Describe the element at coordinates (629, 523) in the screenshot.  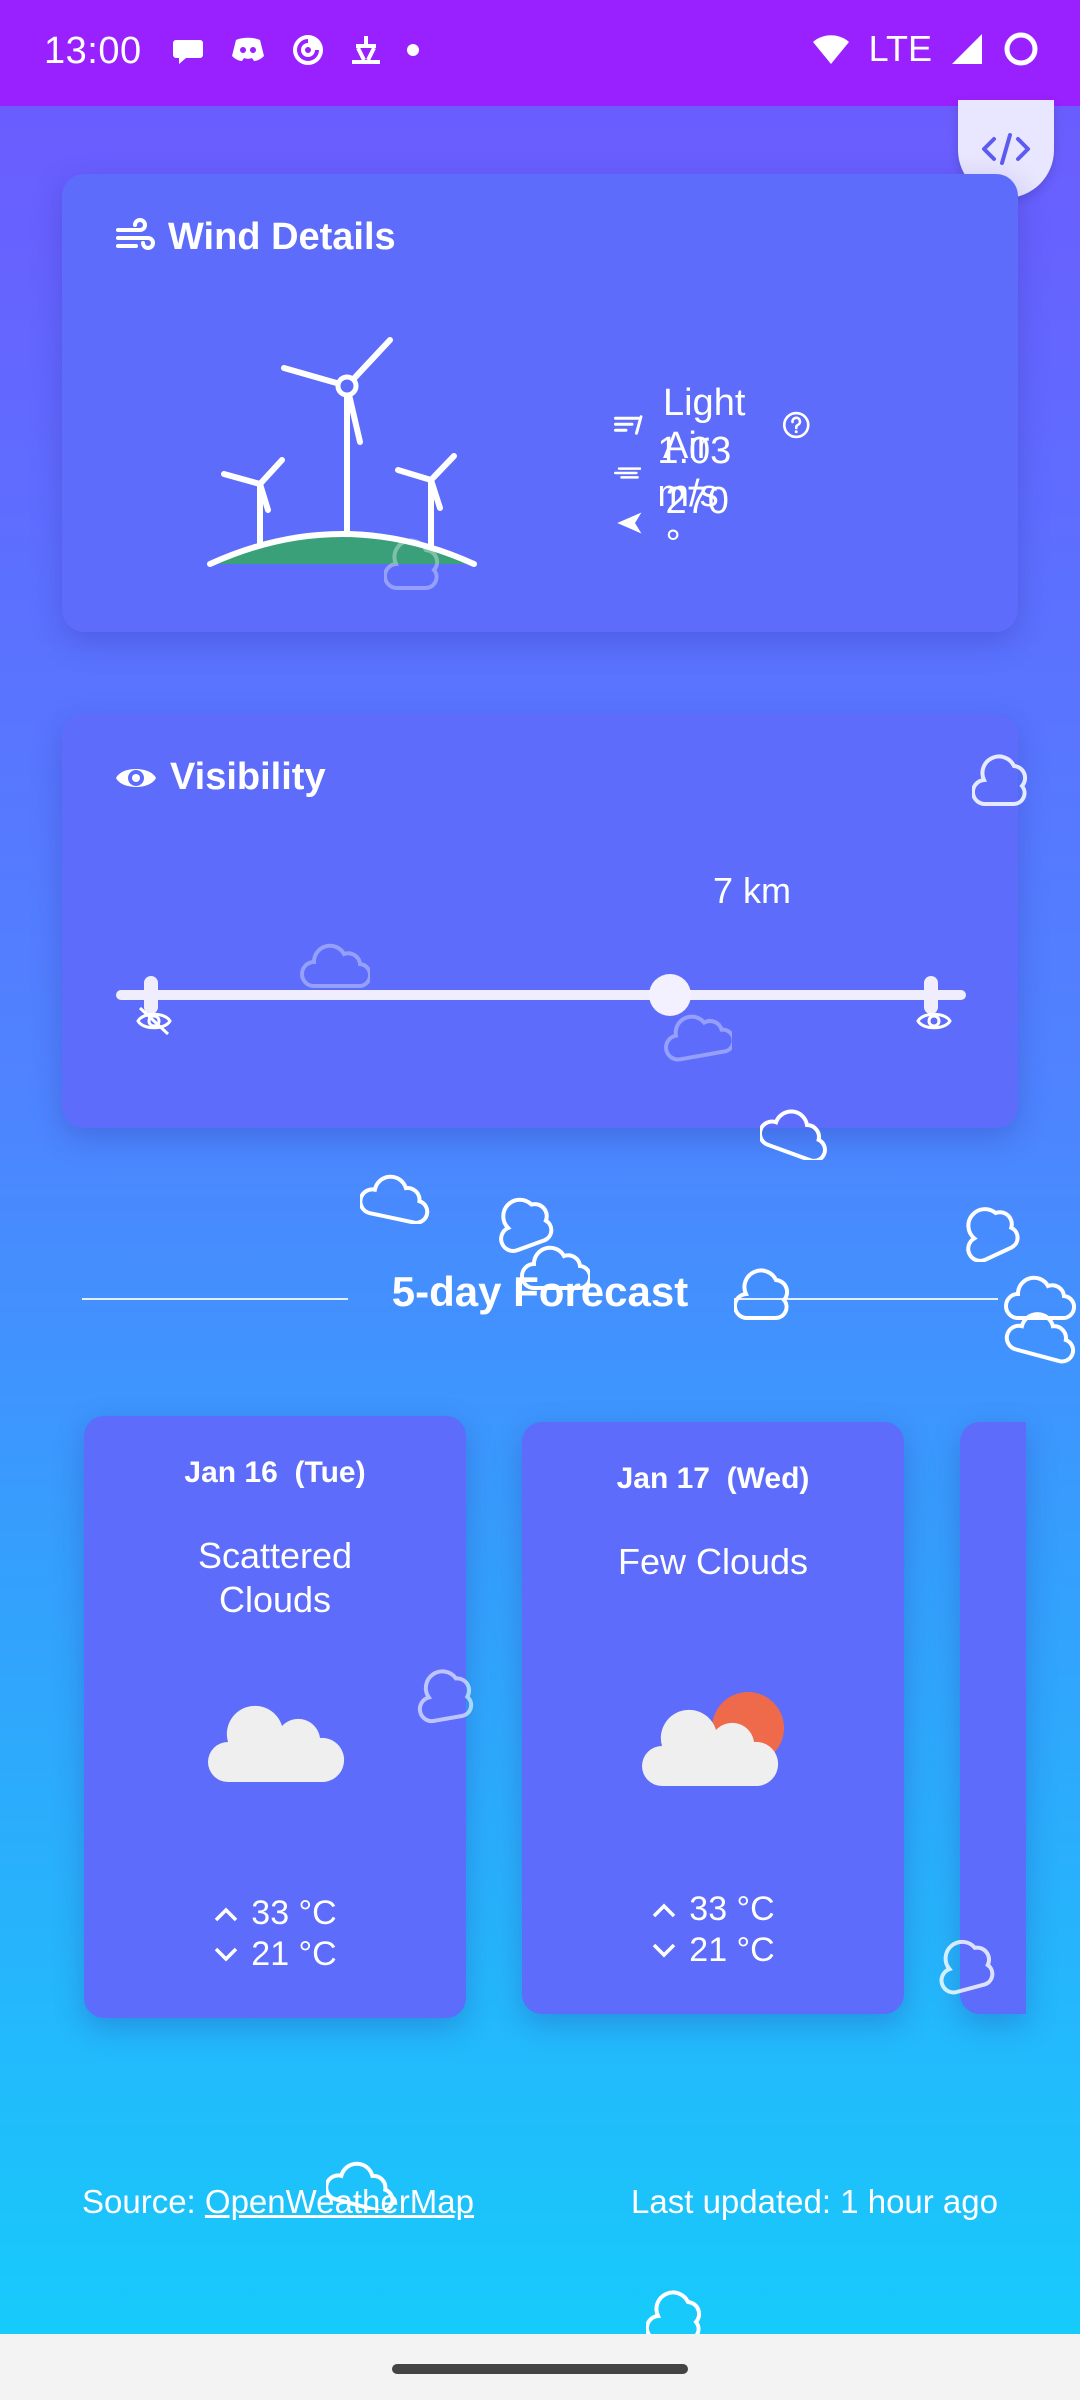
I see `direction-arrow-icon` at that location.